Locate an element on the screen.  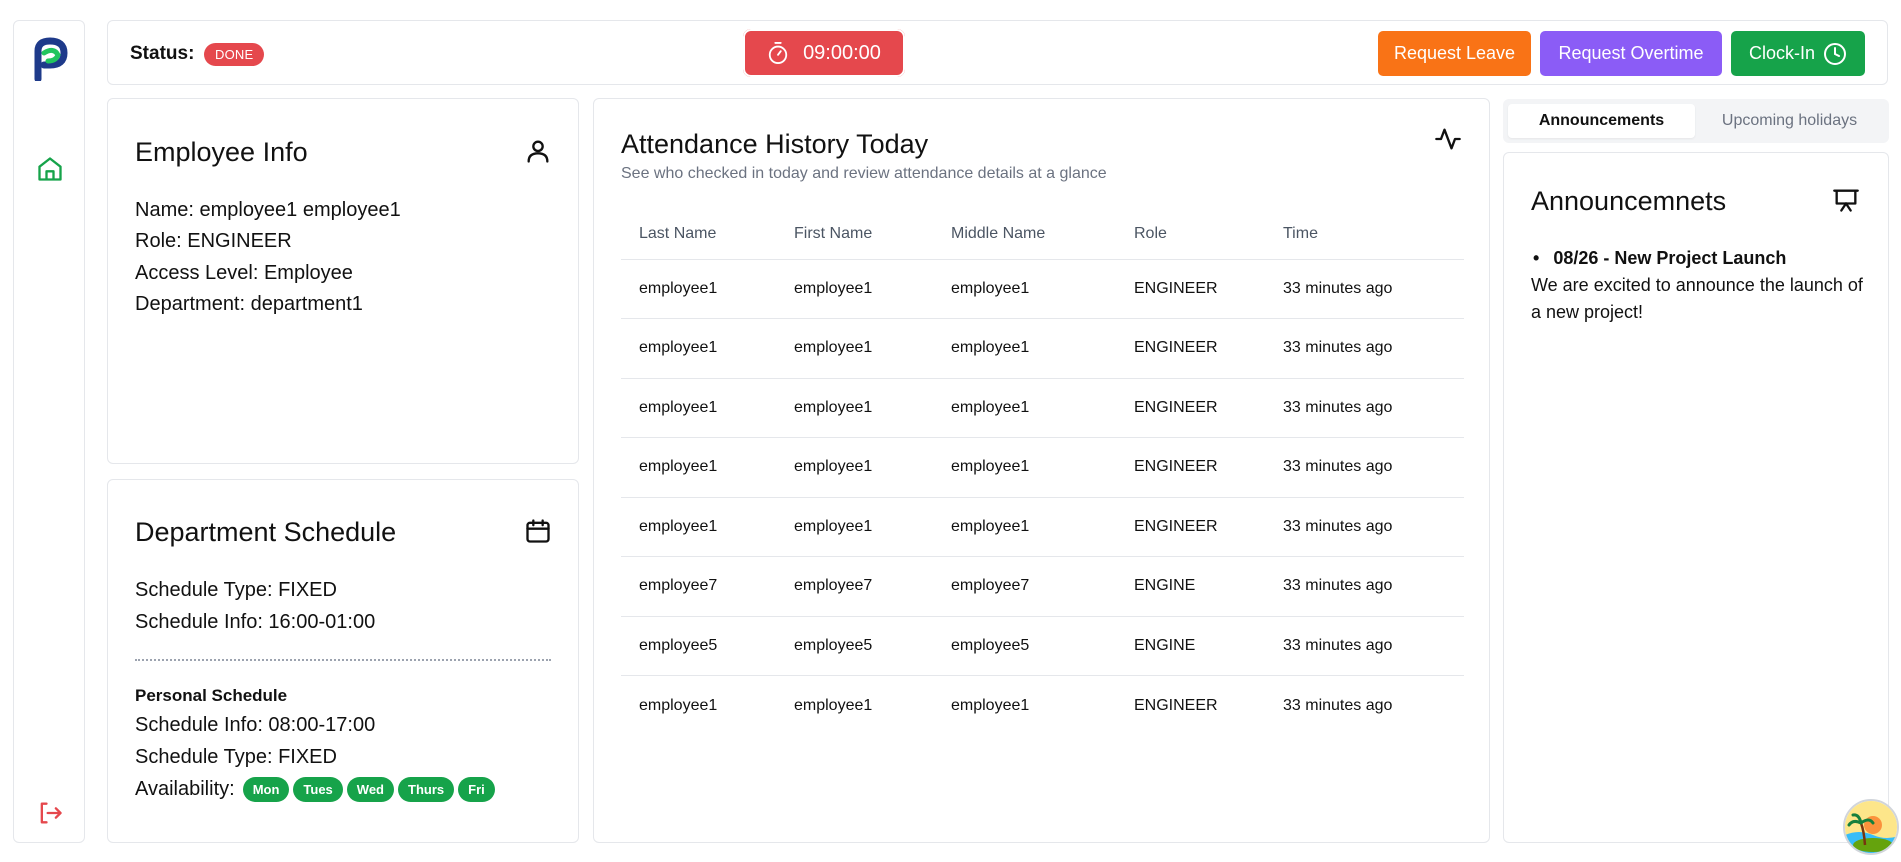
tab-upcoming-holidays: Upcoming holidays is located at coordinates (1789, 121).